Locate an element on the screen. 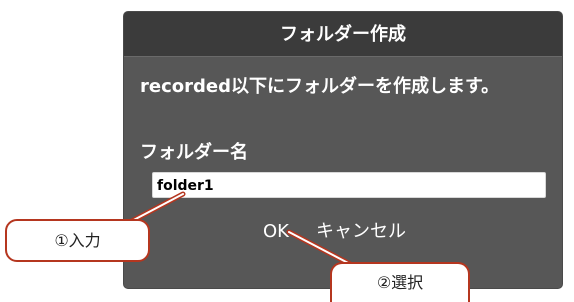 The height and width of the screenshot is (302, 574). select-step-callout: ②選択 is located at coordinates (400, 282).